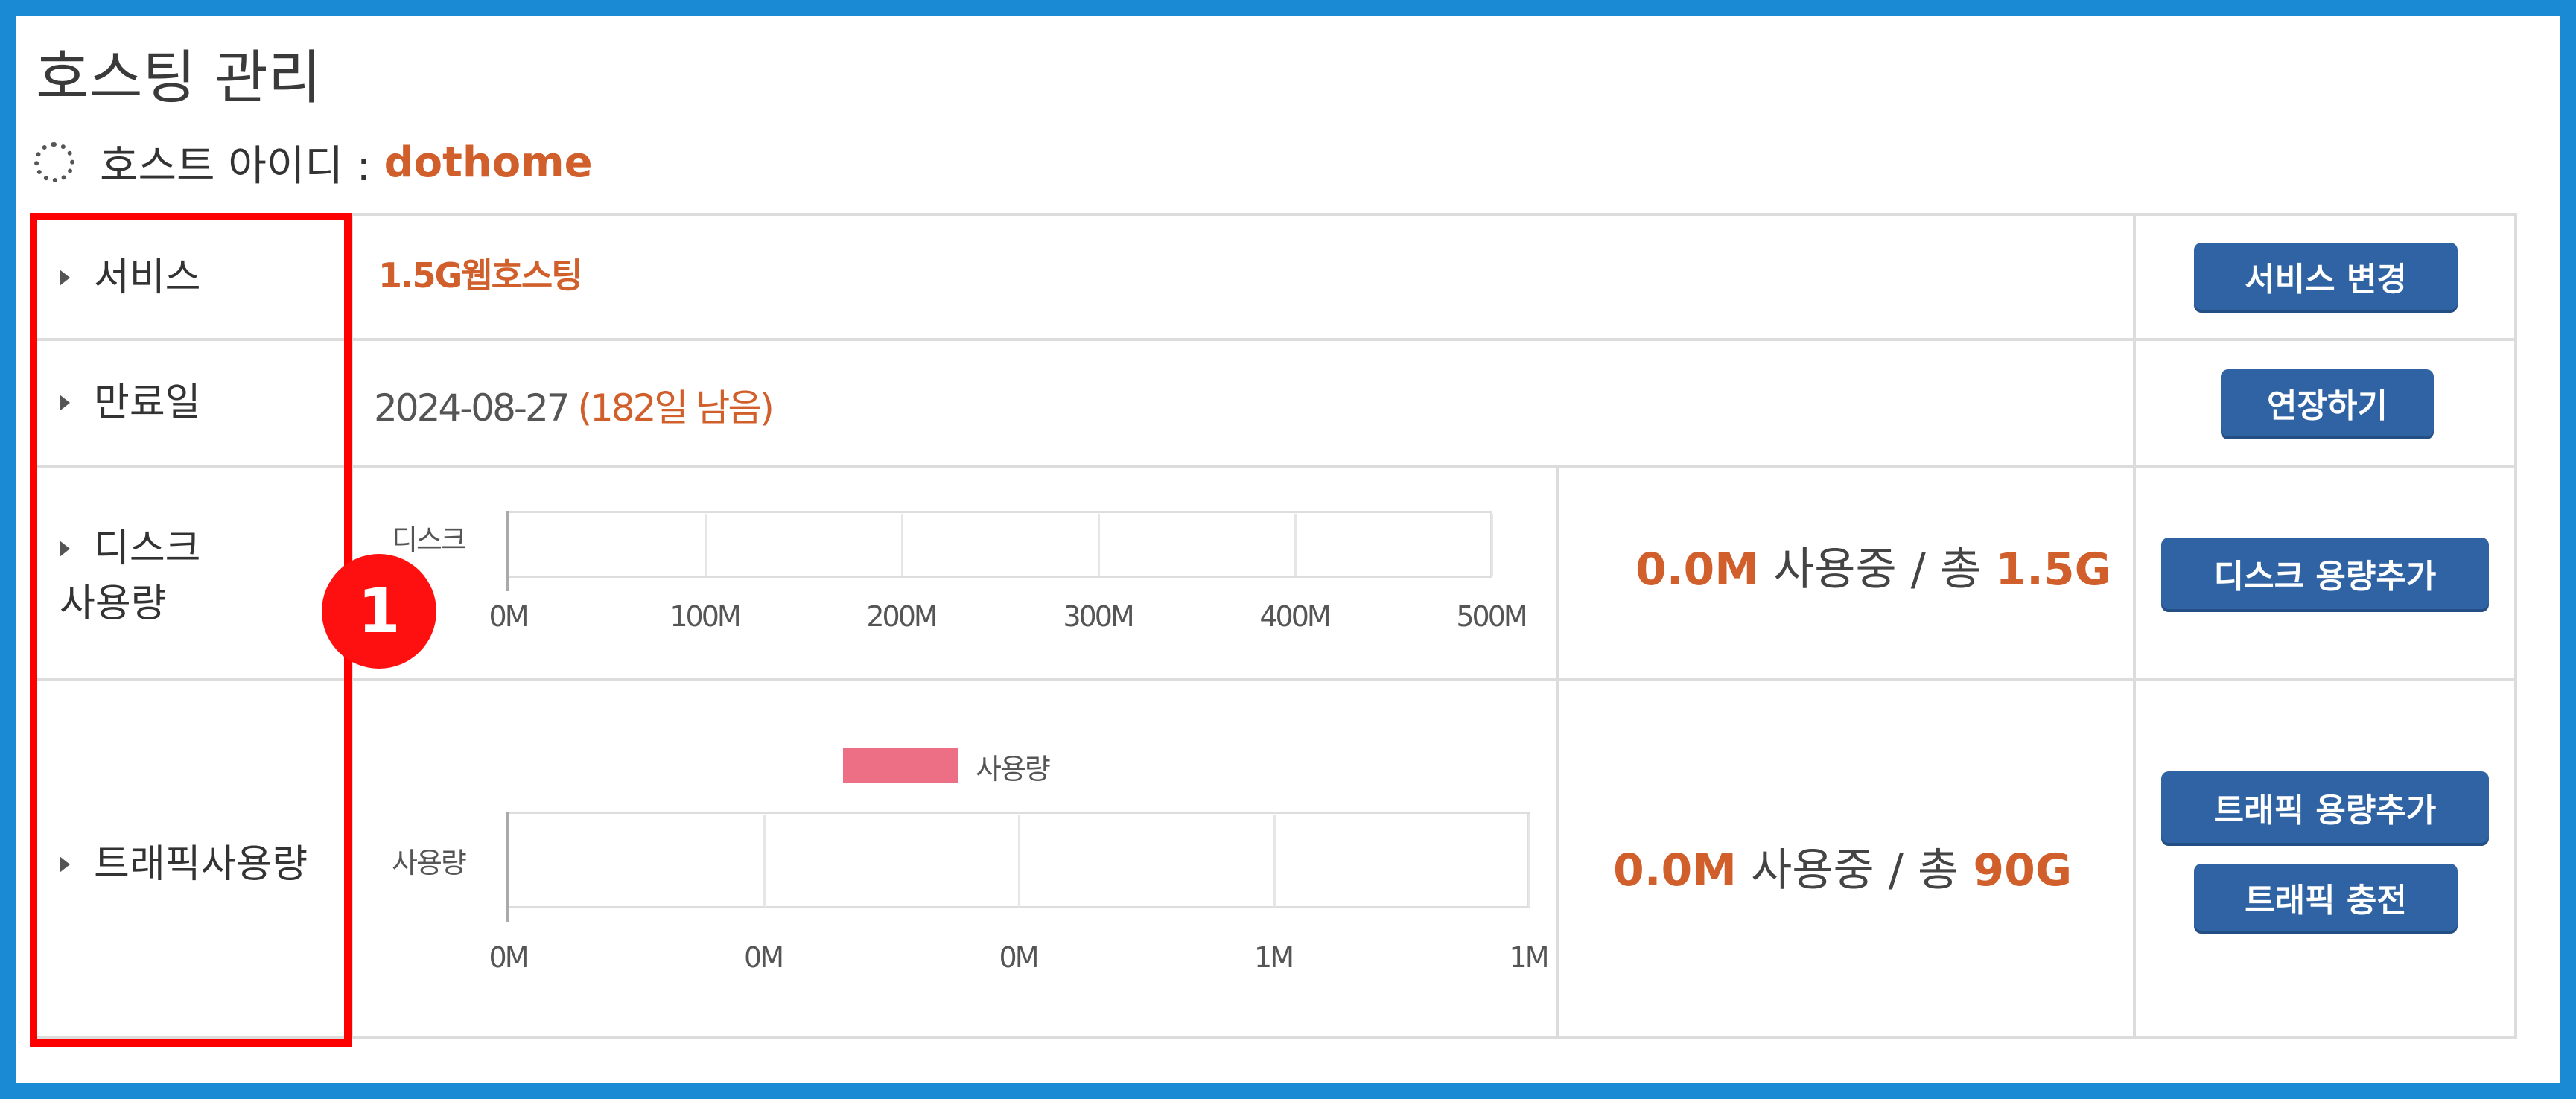  What do you see at coordinates (472, 408) in the screenshot?
I see `expiry-date: 2024-08-27` at bounding box center [472, 408].